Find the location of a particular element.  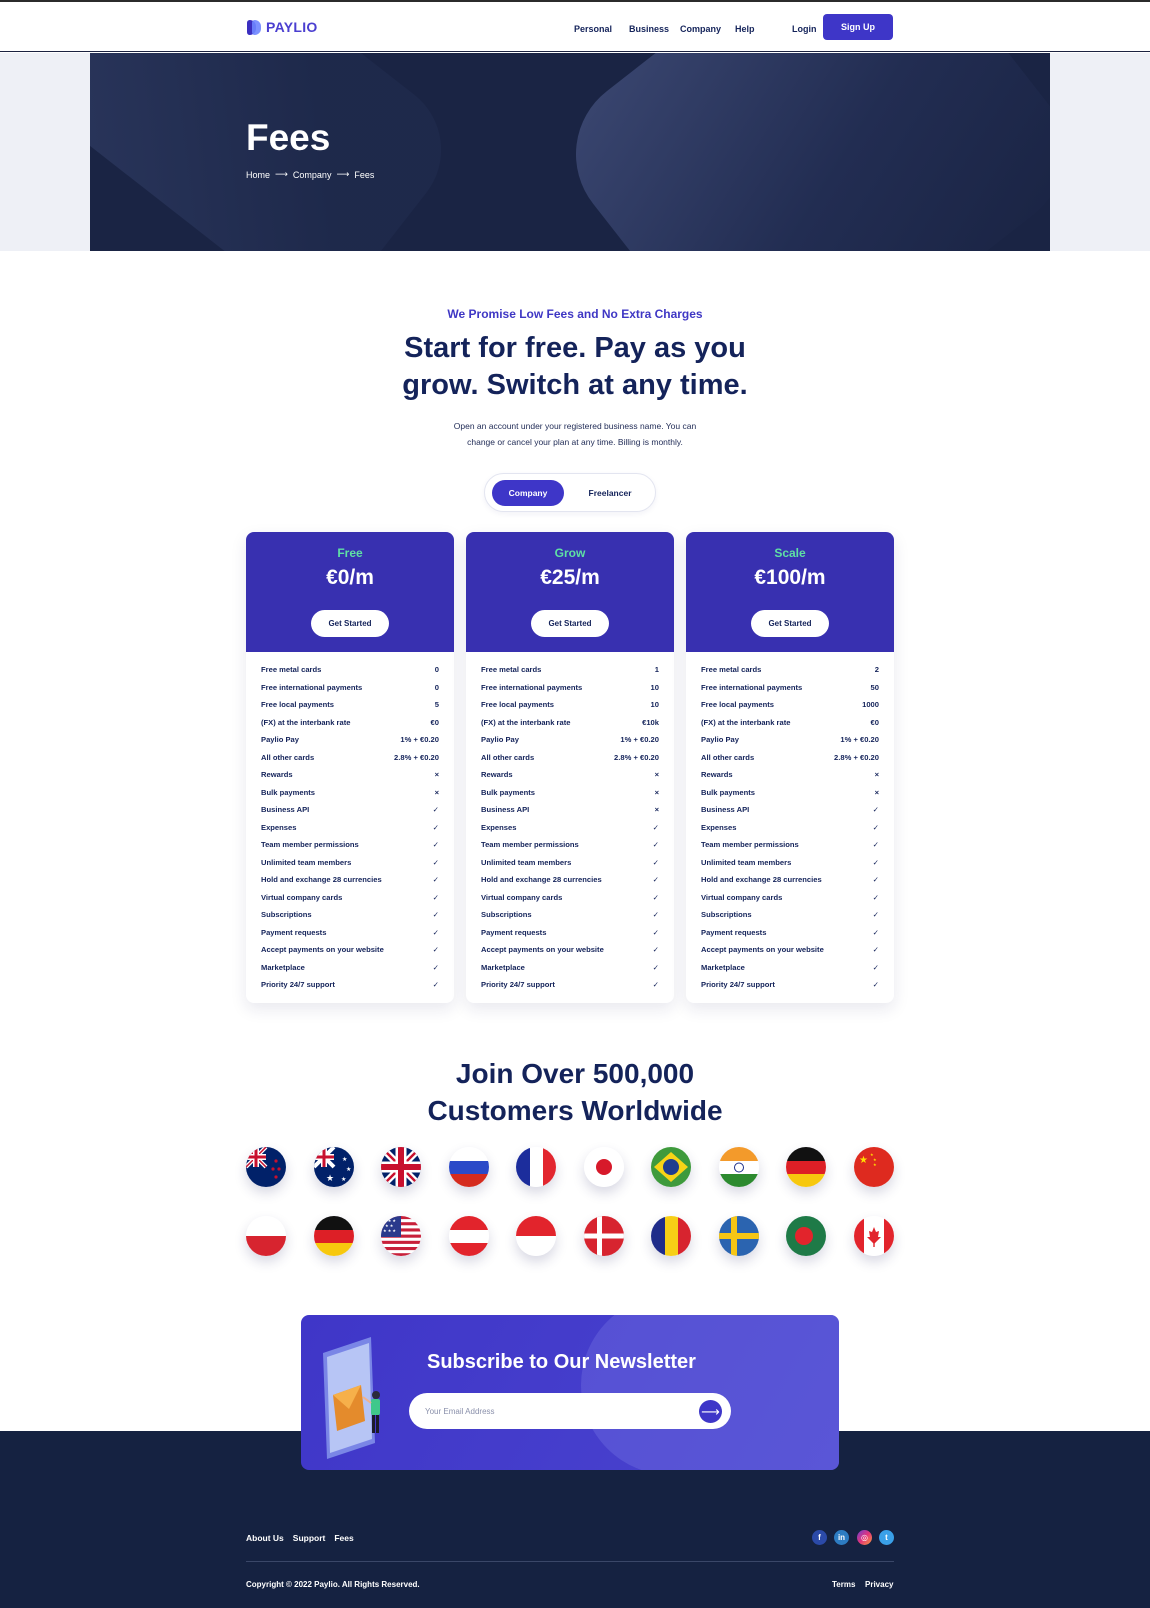

nav-help: Help is located at coordinates (745, 29).